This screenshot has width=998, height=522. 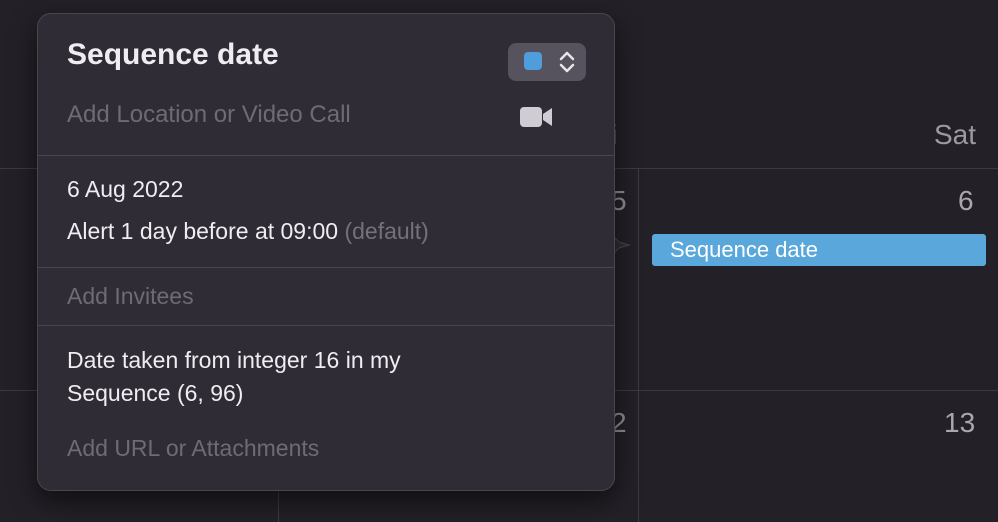 What do you see at coordinates (959, 423) in the screenshot?
I see `day-number-13: 13` at bounding box center [959, 423].